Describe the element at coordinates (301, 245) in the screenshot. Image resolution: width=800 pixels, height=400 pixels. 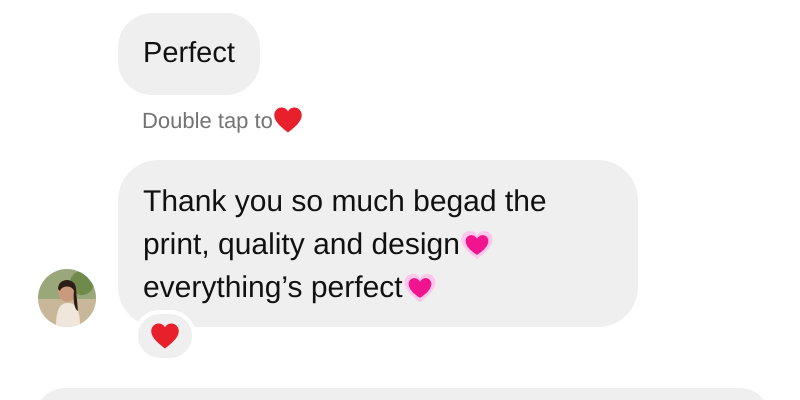
I see `message-text: print, quality and design` at that location.